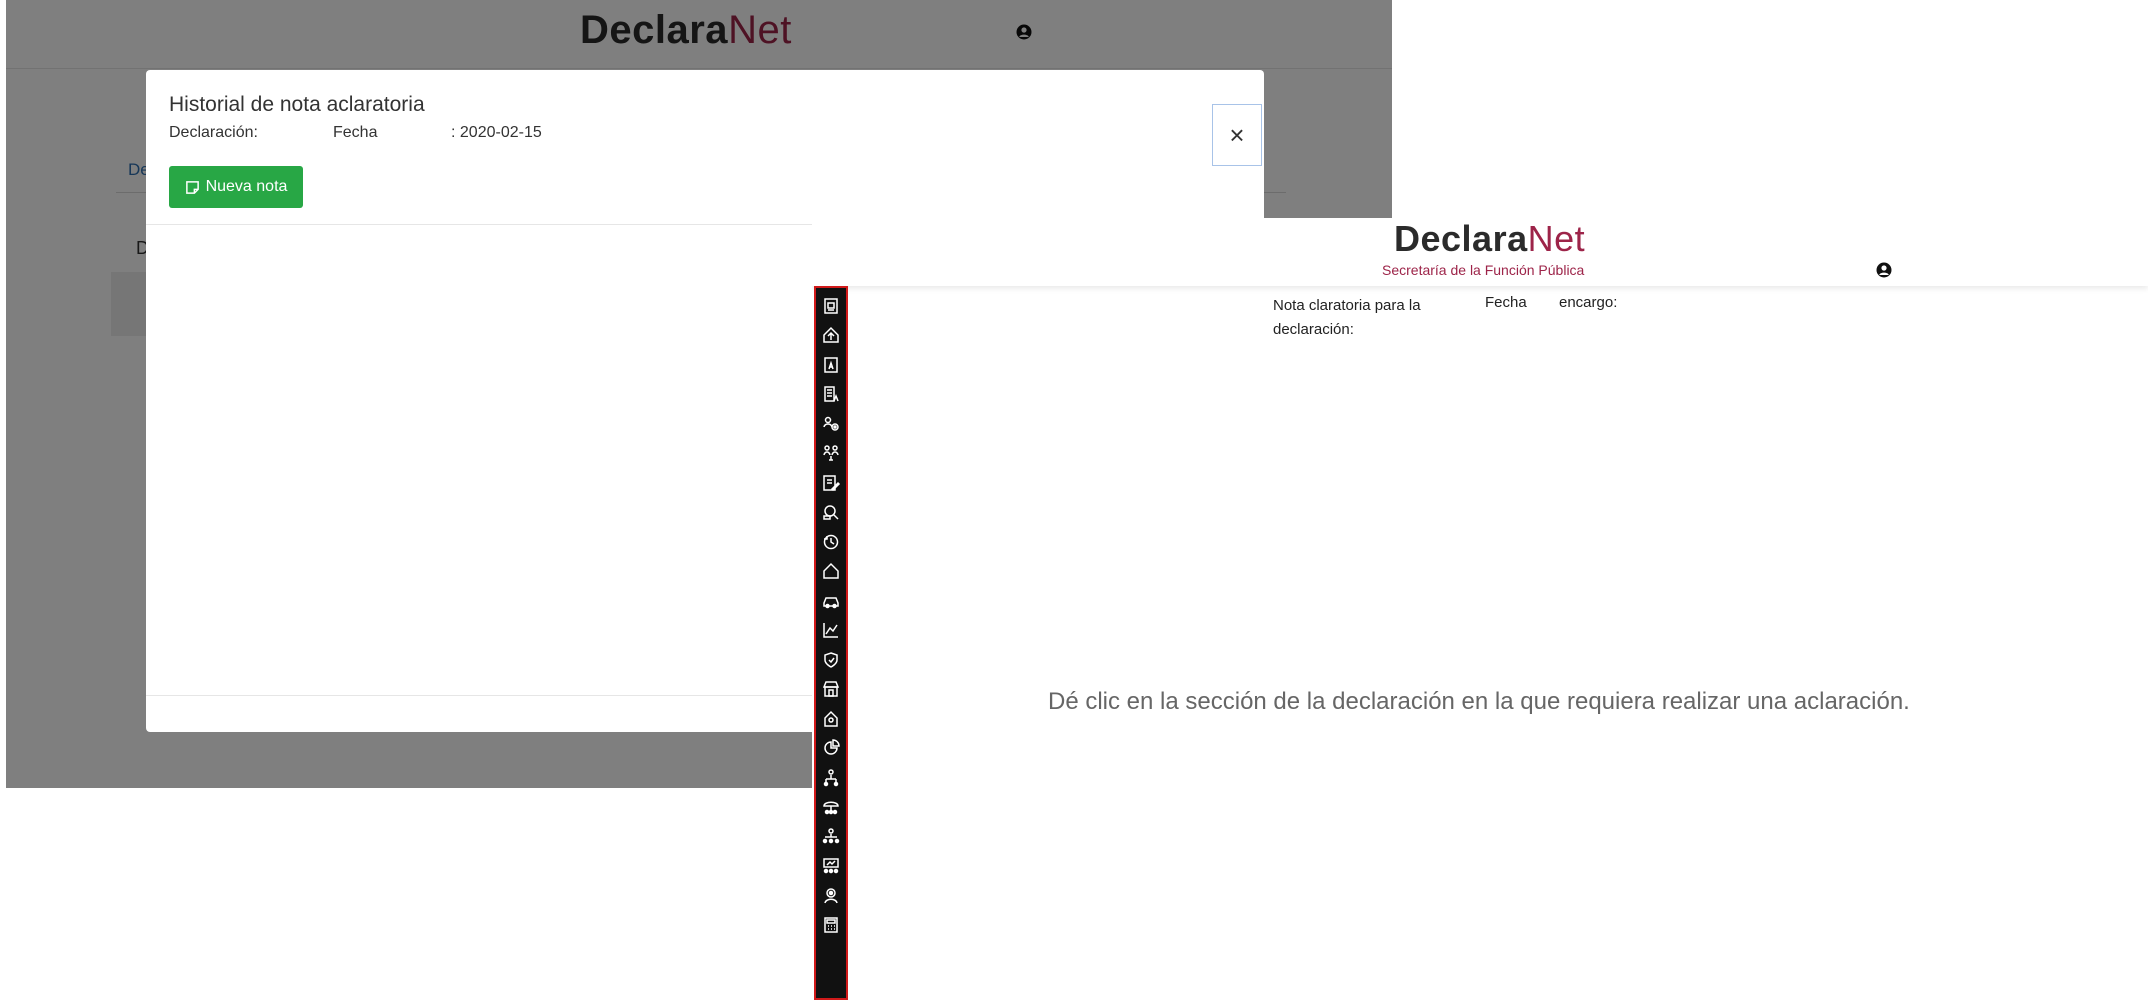 This screenshot has height=1000, width=2148. What do you see at coordinates (192, 187) in the screenshot?
I see `note-icon` at bounding box center [192, 187].